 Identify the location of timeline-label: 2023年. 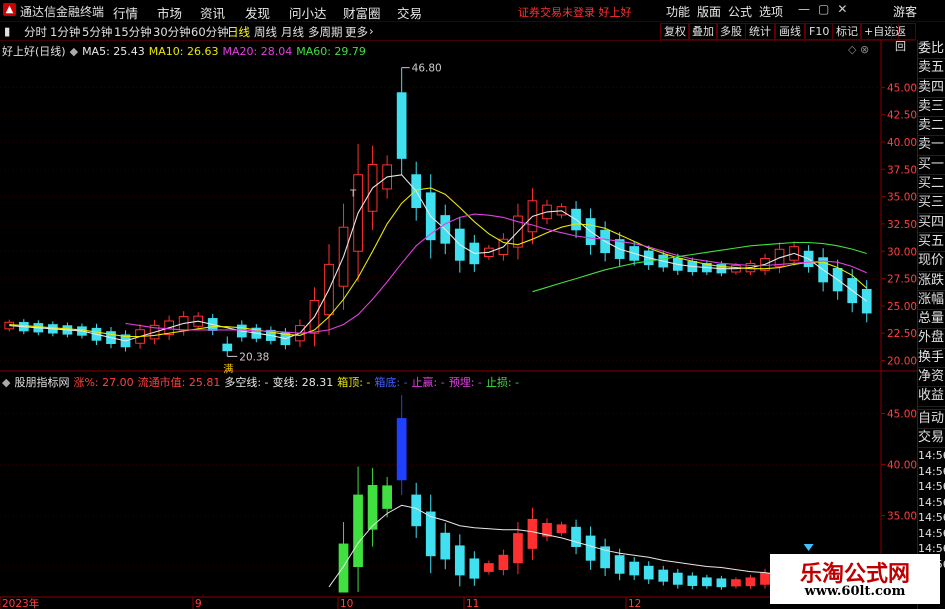
(20, 603).